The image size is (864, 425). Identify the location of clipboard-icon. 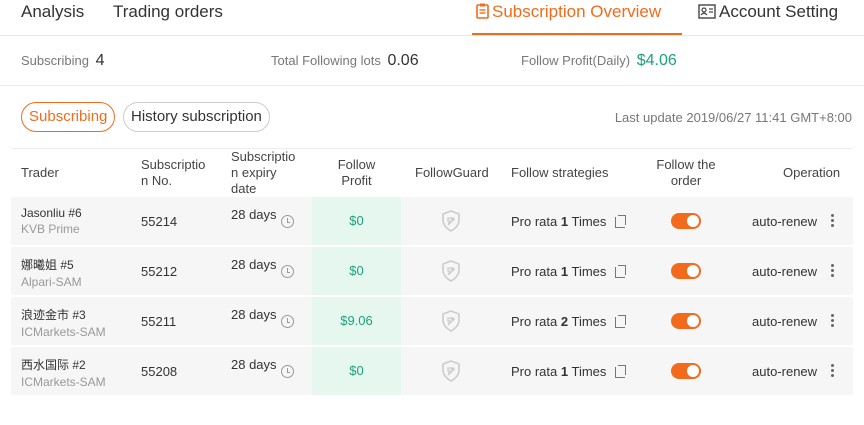
(482, 11).